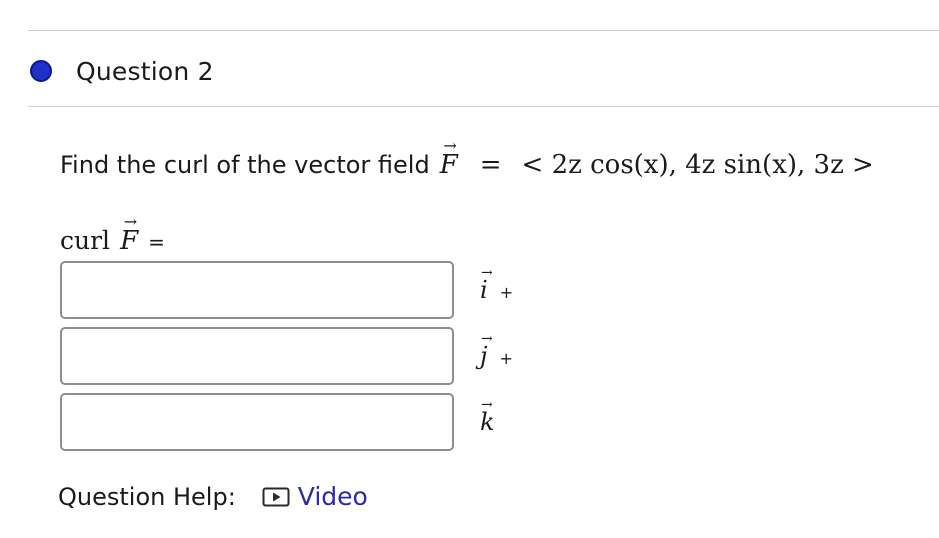  Describe the element at coordinates (490, 165) in the screenshot. I see `prompt-equals: =` at that location.